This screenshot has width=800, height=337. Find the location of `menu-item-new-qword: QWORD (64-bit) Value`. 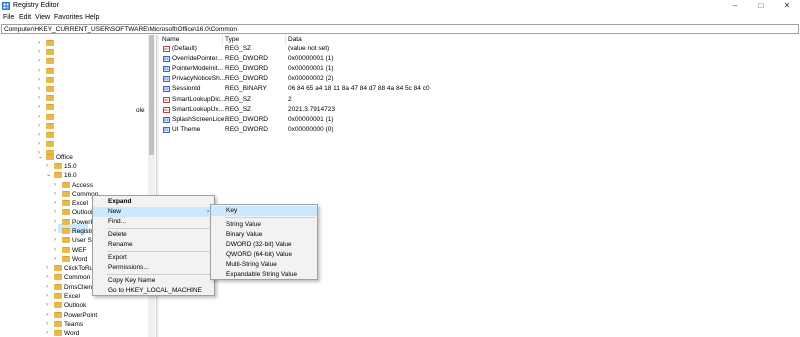

menu-item-new-qword: QWORD (64-bit) Value is located at coordinates (264, 255).